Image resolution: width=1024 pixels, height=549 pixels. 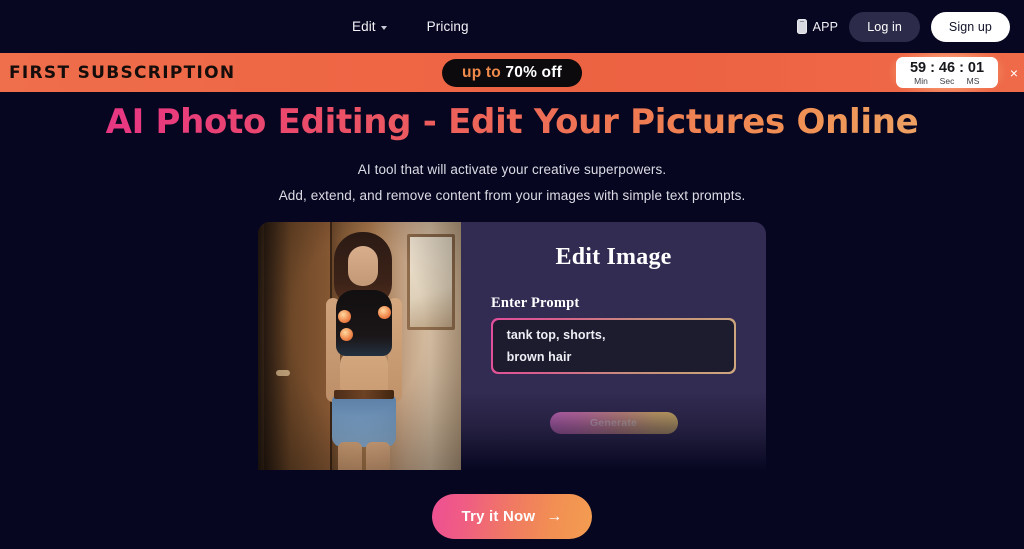 What do you see at coordinates (970, 26) in the screenshot?
I see `signup-button: Sign up` at bounding box center [970, 26].